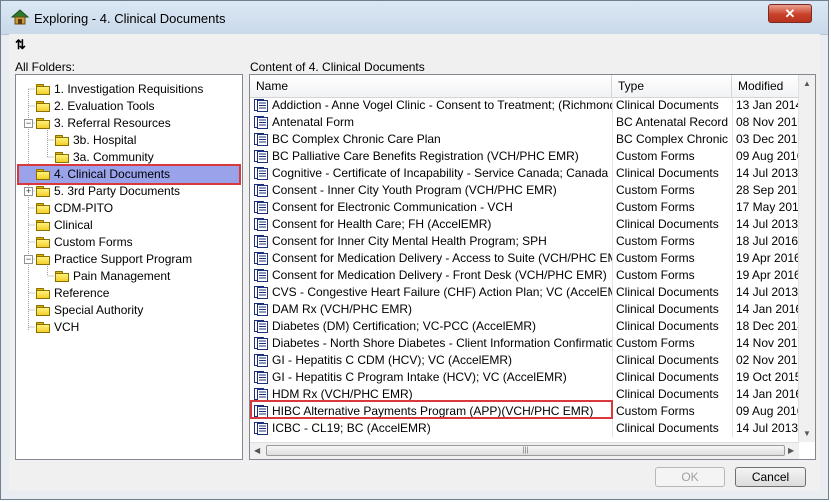 This screenshot has height=502, width=831. Describe the element at coordinates (67, 327) in the screenshot. I see `tree-item-label: VCH` at that location.